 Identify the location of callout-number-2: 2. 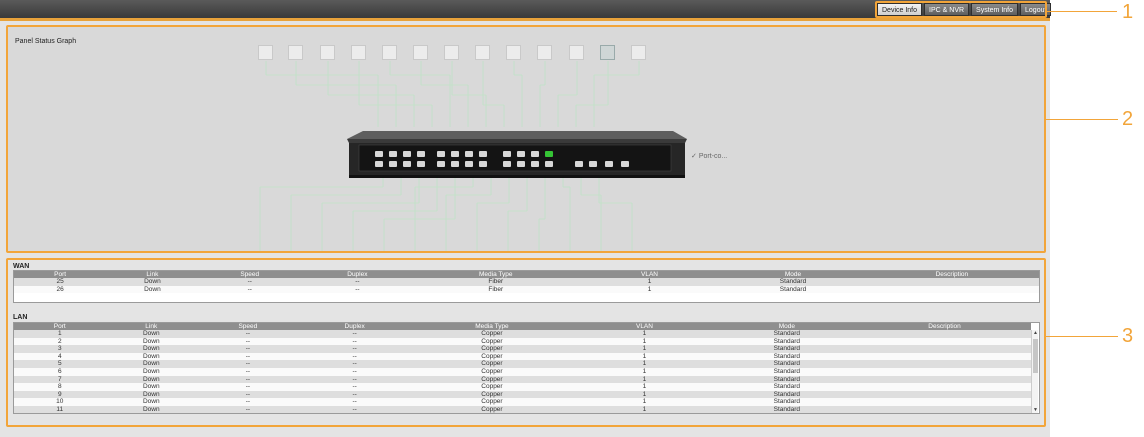
(1128, 119).